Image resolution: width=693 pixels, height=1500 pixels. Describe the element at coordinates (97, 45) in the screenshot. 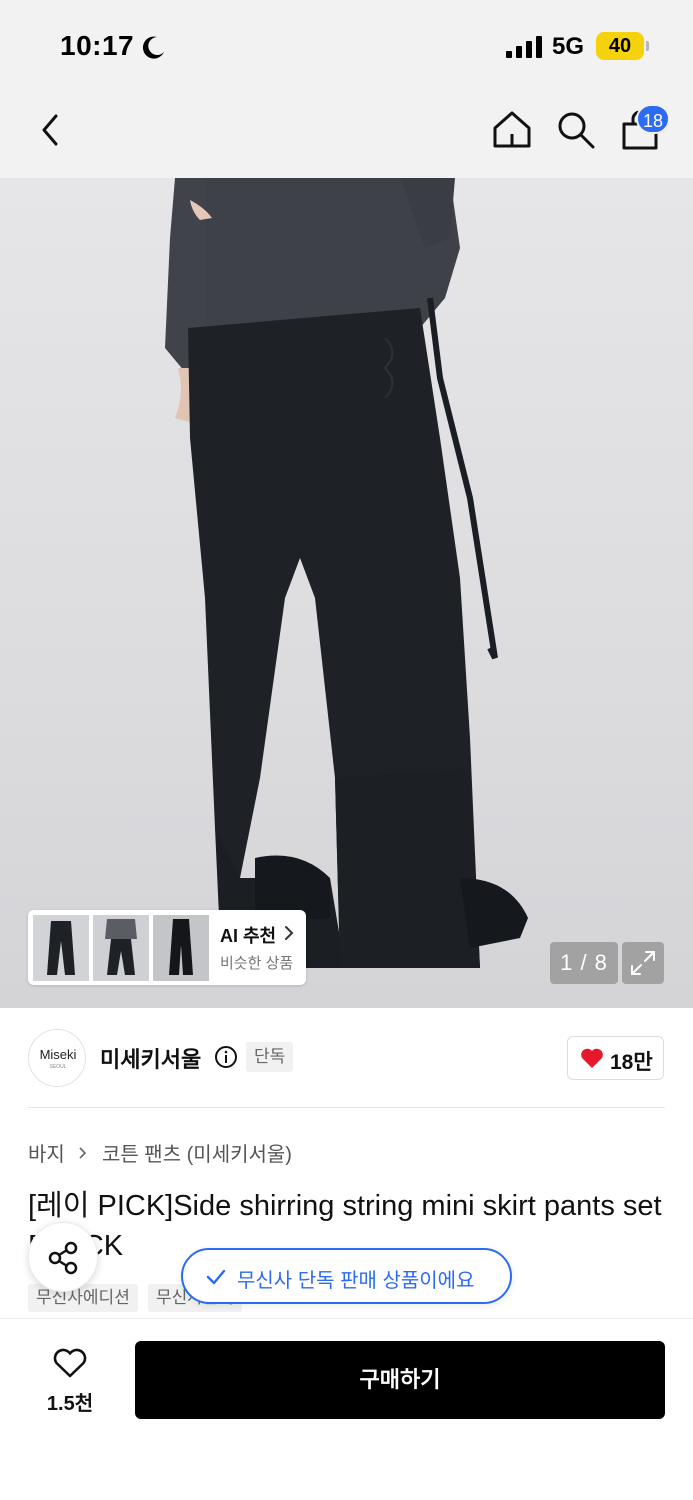

I see `status-time: 10:17` at that location.